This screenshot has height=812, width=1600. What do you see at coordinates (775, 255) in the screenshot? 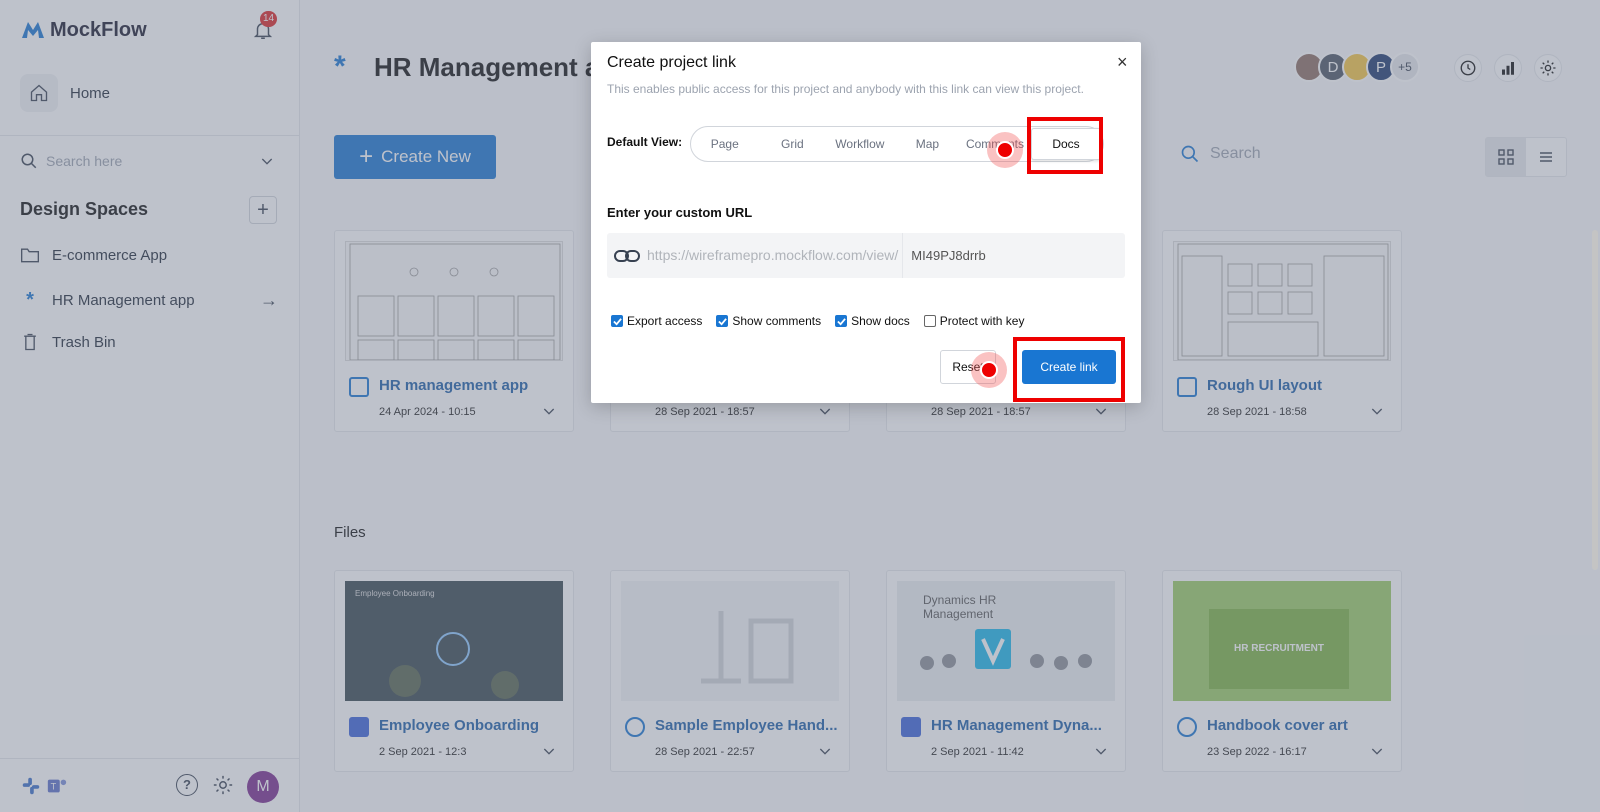
I see `url-prefix: https://wireframepro.mockflow.com/view/` at bounding box center [775, 255].